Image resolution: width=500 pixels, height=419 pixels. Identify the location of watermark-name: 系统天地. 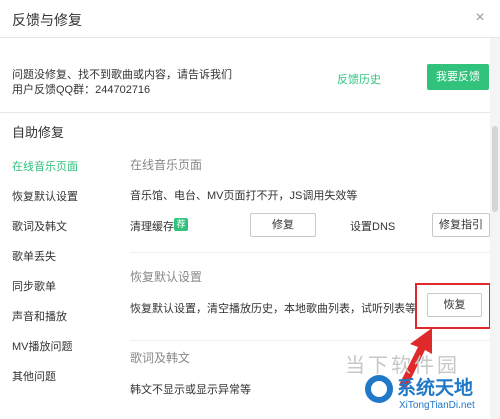
(435, 388).